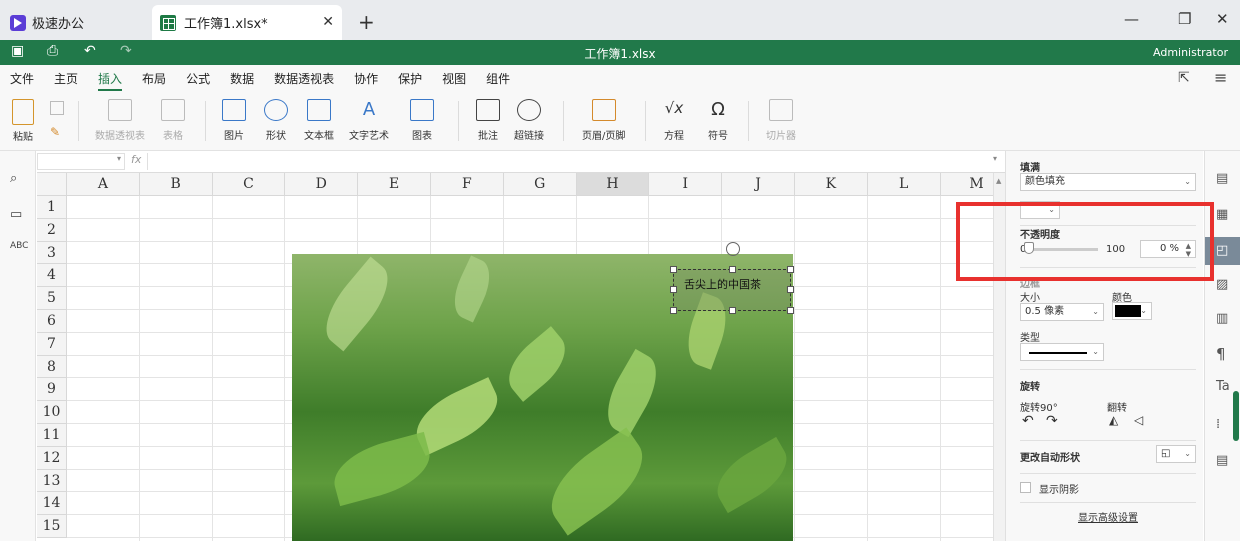 This screenshot has height=541, width=1240. Describe the element at coordinates (304, 79) in the screenshot. I see `menu-item-6: 数据透视表` at that location.